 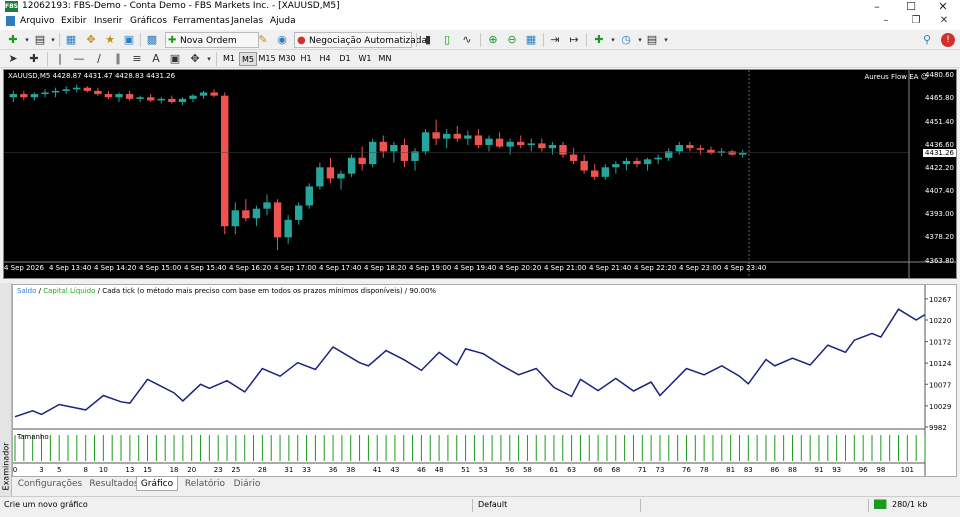 What do you see at coordinates (137, 59) in the screenshot?
I see `fibonacci-icon: ≡` at bounding box center [137, 59].